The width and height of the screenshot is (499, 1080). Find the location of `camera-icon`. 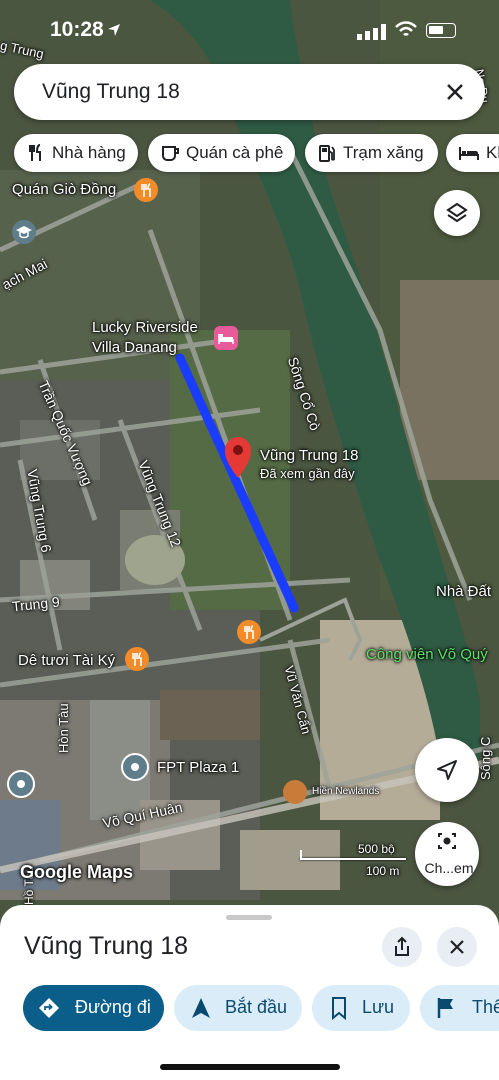

camera-icon is located at coordinates (447, 841).